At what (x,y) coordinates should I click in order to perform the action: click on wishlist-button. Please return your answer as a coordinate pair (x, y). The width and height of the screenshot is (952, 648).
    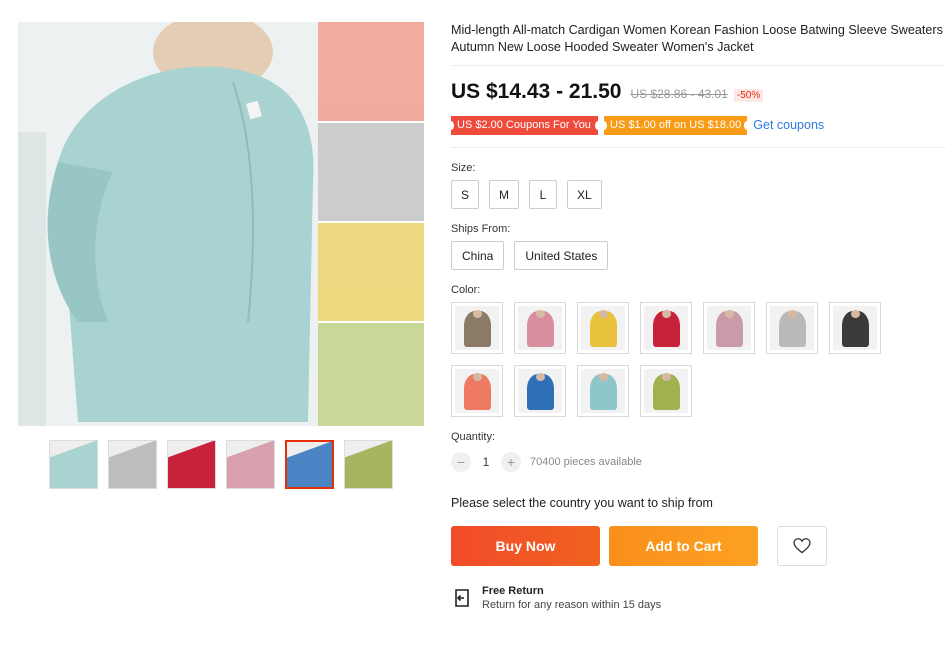
    Looking at the image, I should click on (802, 546).